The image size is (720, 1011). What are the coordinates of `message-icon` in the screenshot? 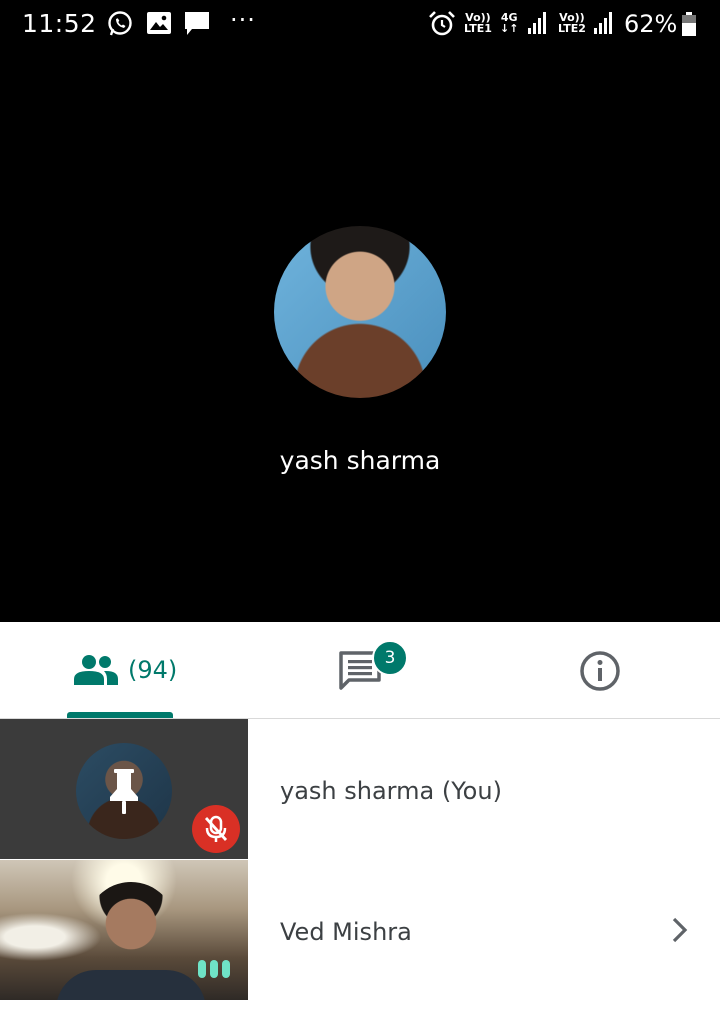 It's located at (197, 23).